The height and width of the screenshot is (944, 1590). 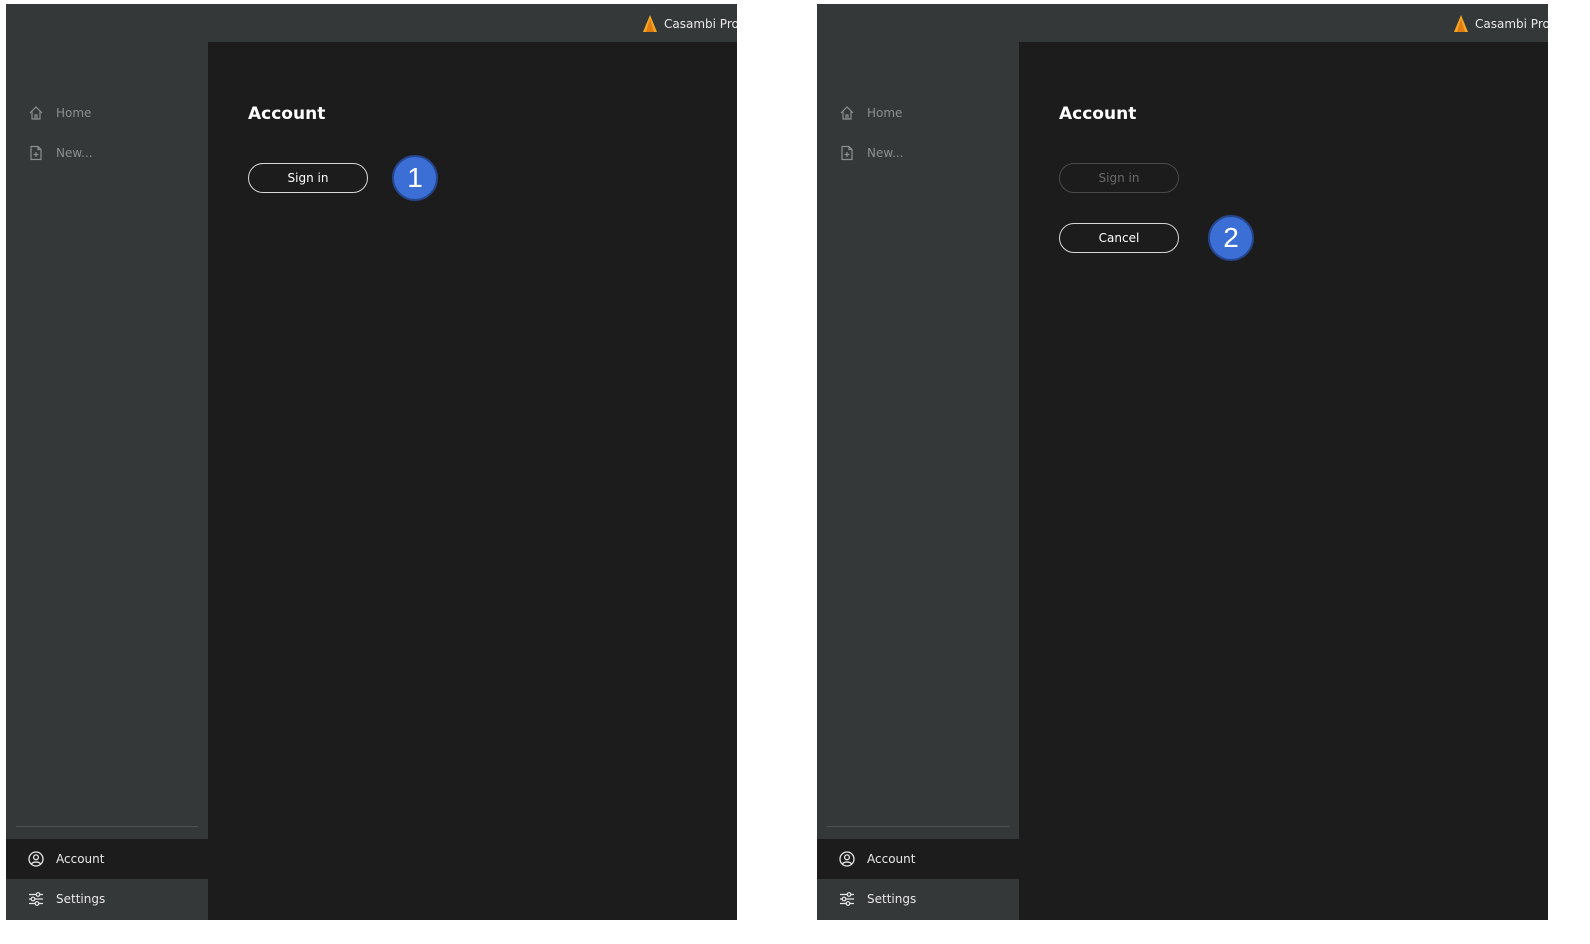 What do you see at coordinates (415, 178) in the screenshot?
I see `step-badge: 1` at bounding box center [415, 178].